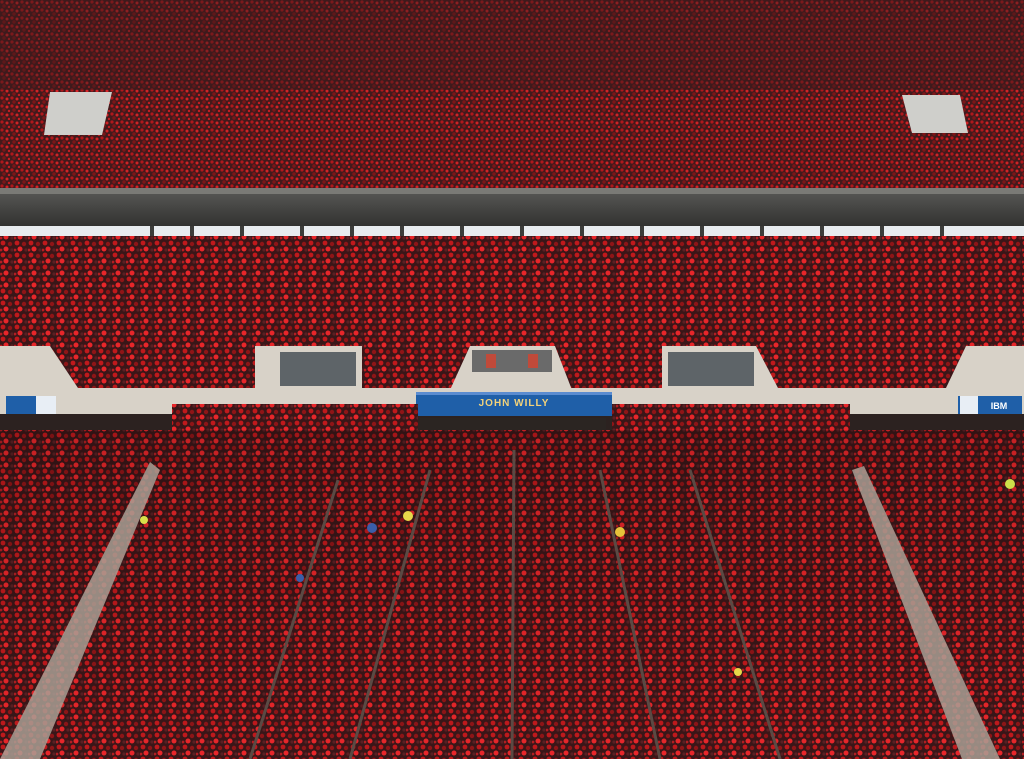  What do you see at coordinates (935, 114) in the screenshot?
I see `upper-tunnel-right` at bounding box center [935, 114].